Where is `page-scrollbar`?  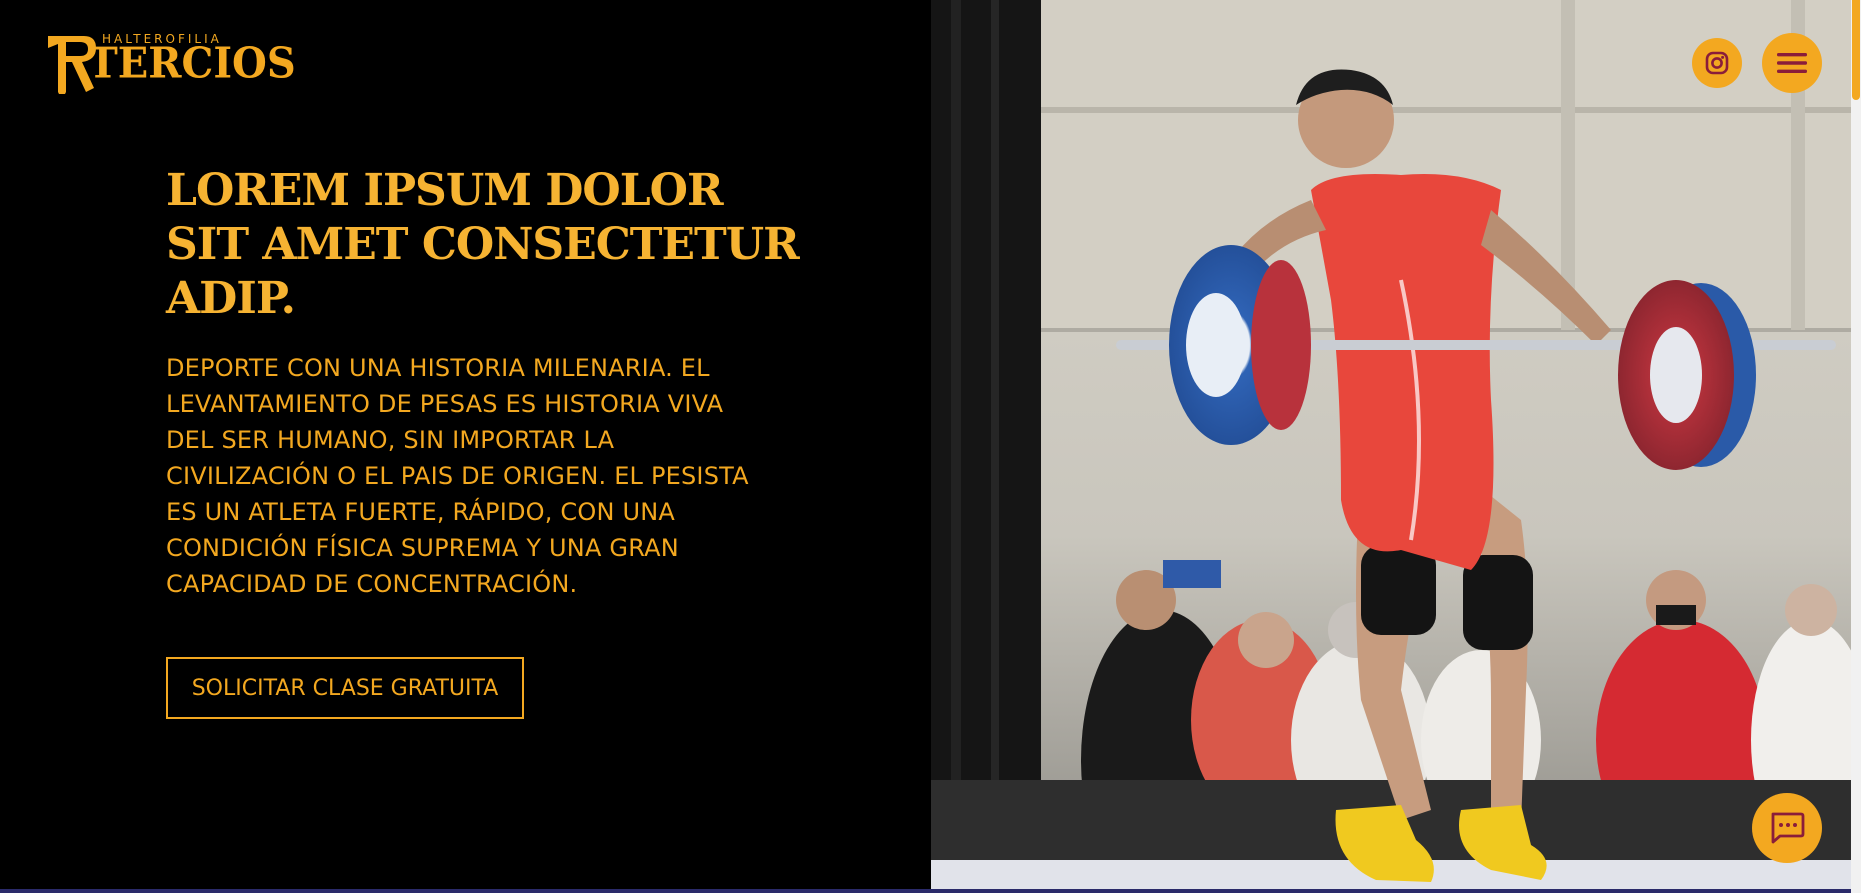 page-scrollbar is located at coordinates (1856, 446).